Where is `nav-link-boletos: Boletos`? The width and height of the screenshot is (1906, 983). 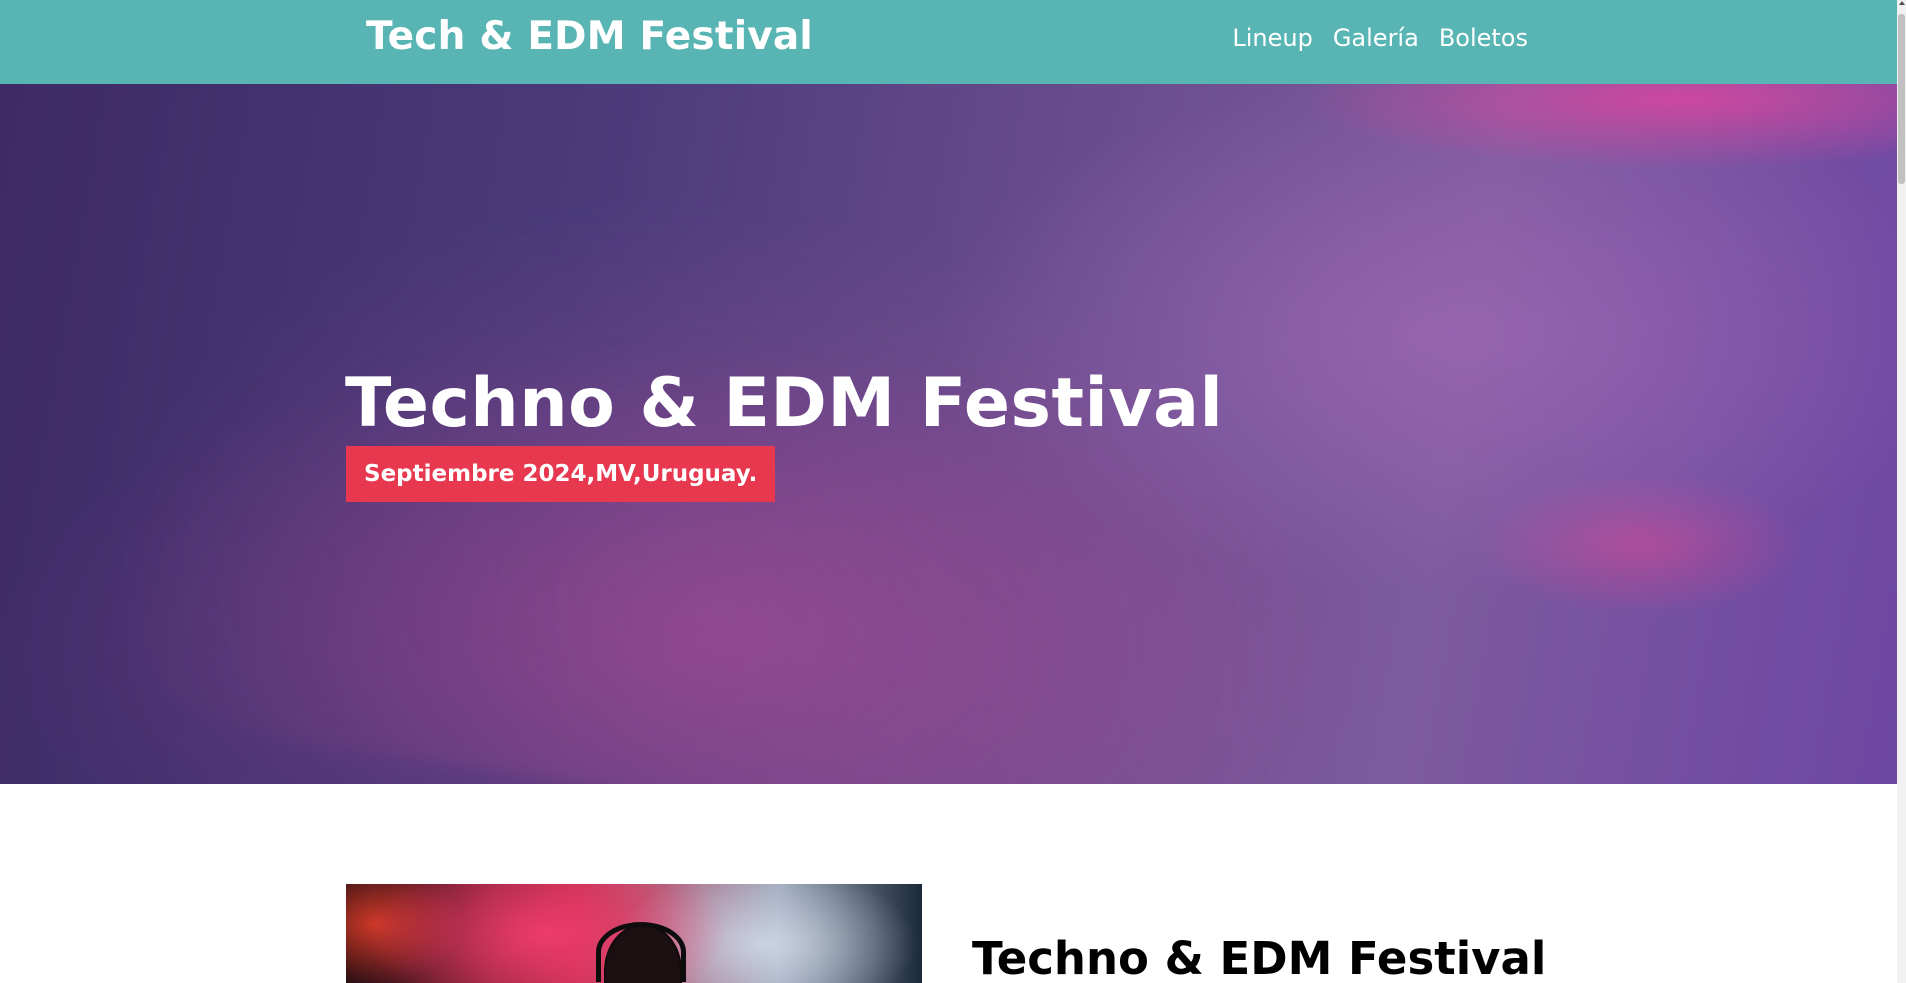 nav-link-boletos: Boletos is located at coordinates (1483, 38).